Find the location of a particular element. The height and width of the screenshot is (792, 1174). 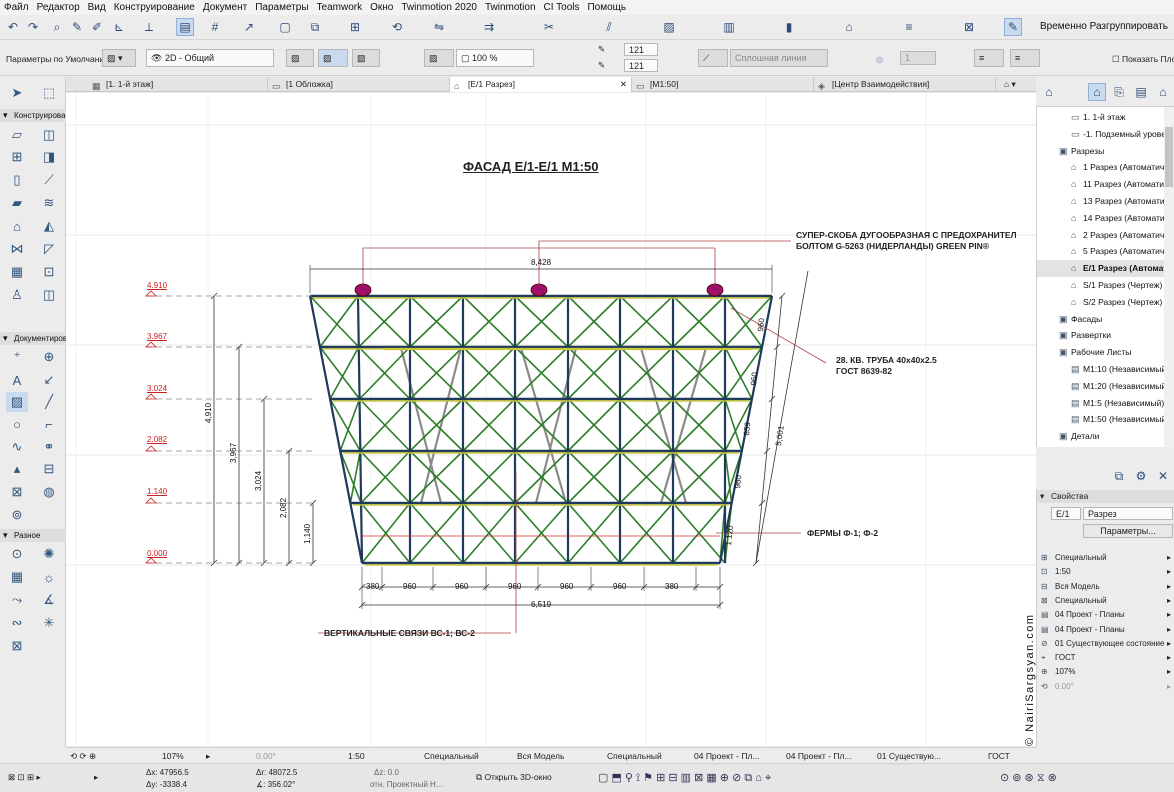

view-id-field: Е/1 is located at coordinates (1066, 513).